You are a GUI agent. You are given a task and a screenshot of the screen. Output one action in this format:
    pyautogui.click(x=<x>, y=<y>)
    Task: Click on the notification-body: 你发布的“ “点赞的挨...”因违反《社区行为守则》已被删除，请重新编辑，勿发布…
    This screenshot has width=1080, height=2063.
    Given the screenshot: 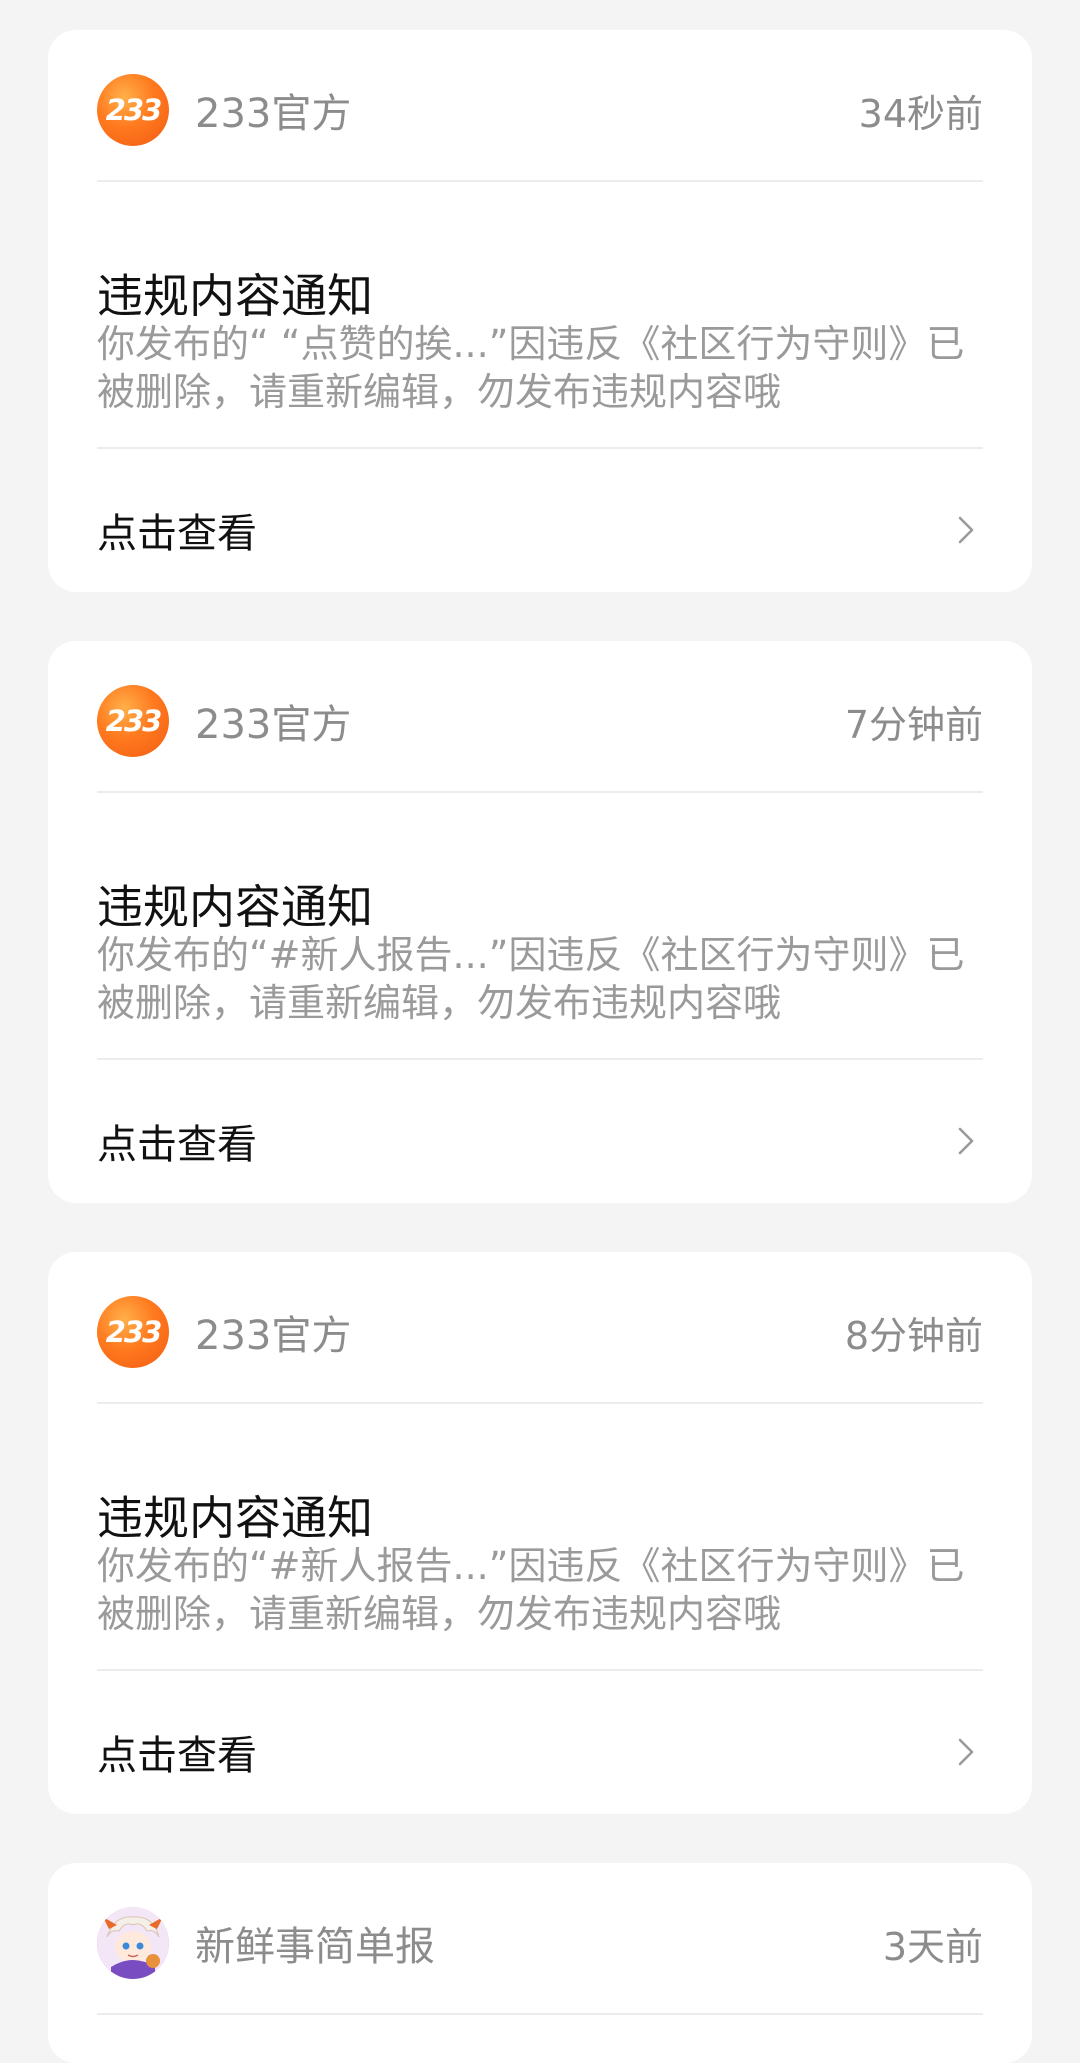 What is the action you would take?
    pyautogui.click(x=531, y=368)
    